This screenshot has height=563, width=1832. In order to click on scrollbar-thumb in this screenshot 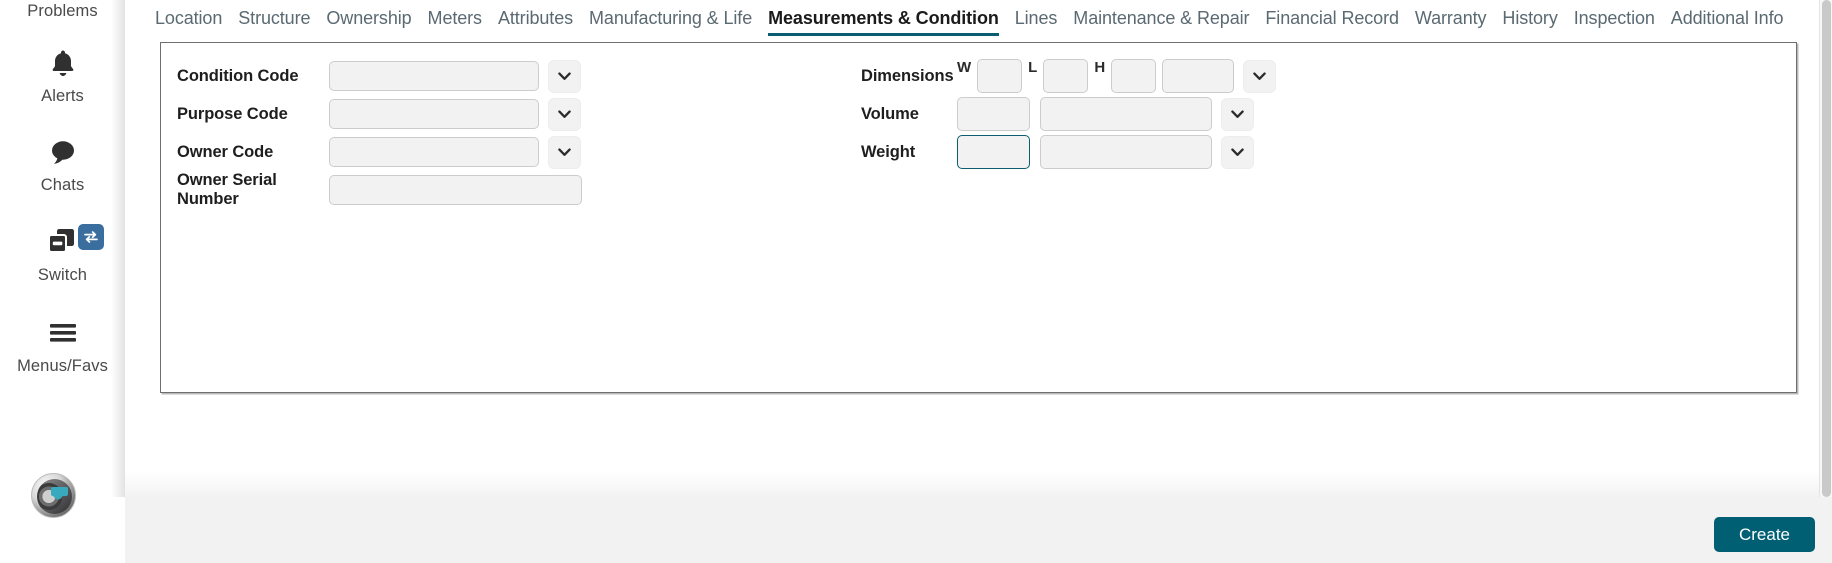, I will do `click(1826, 248)`.